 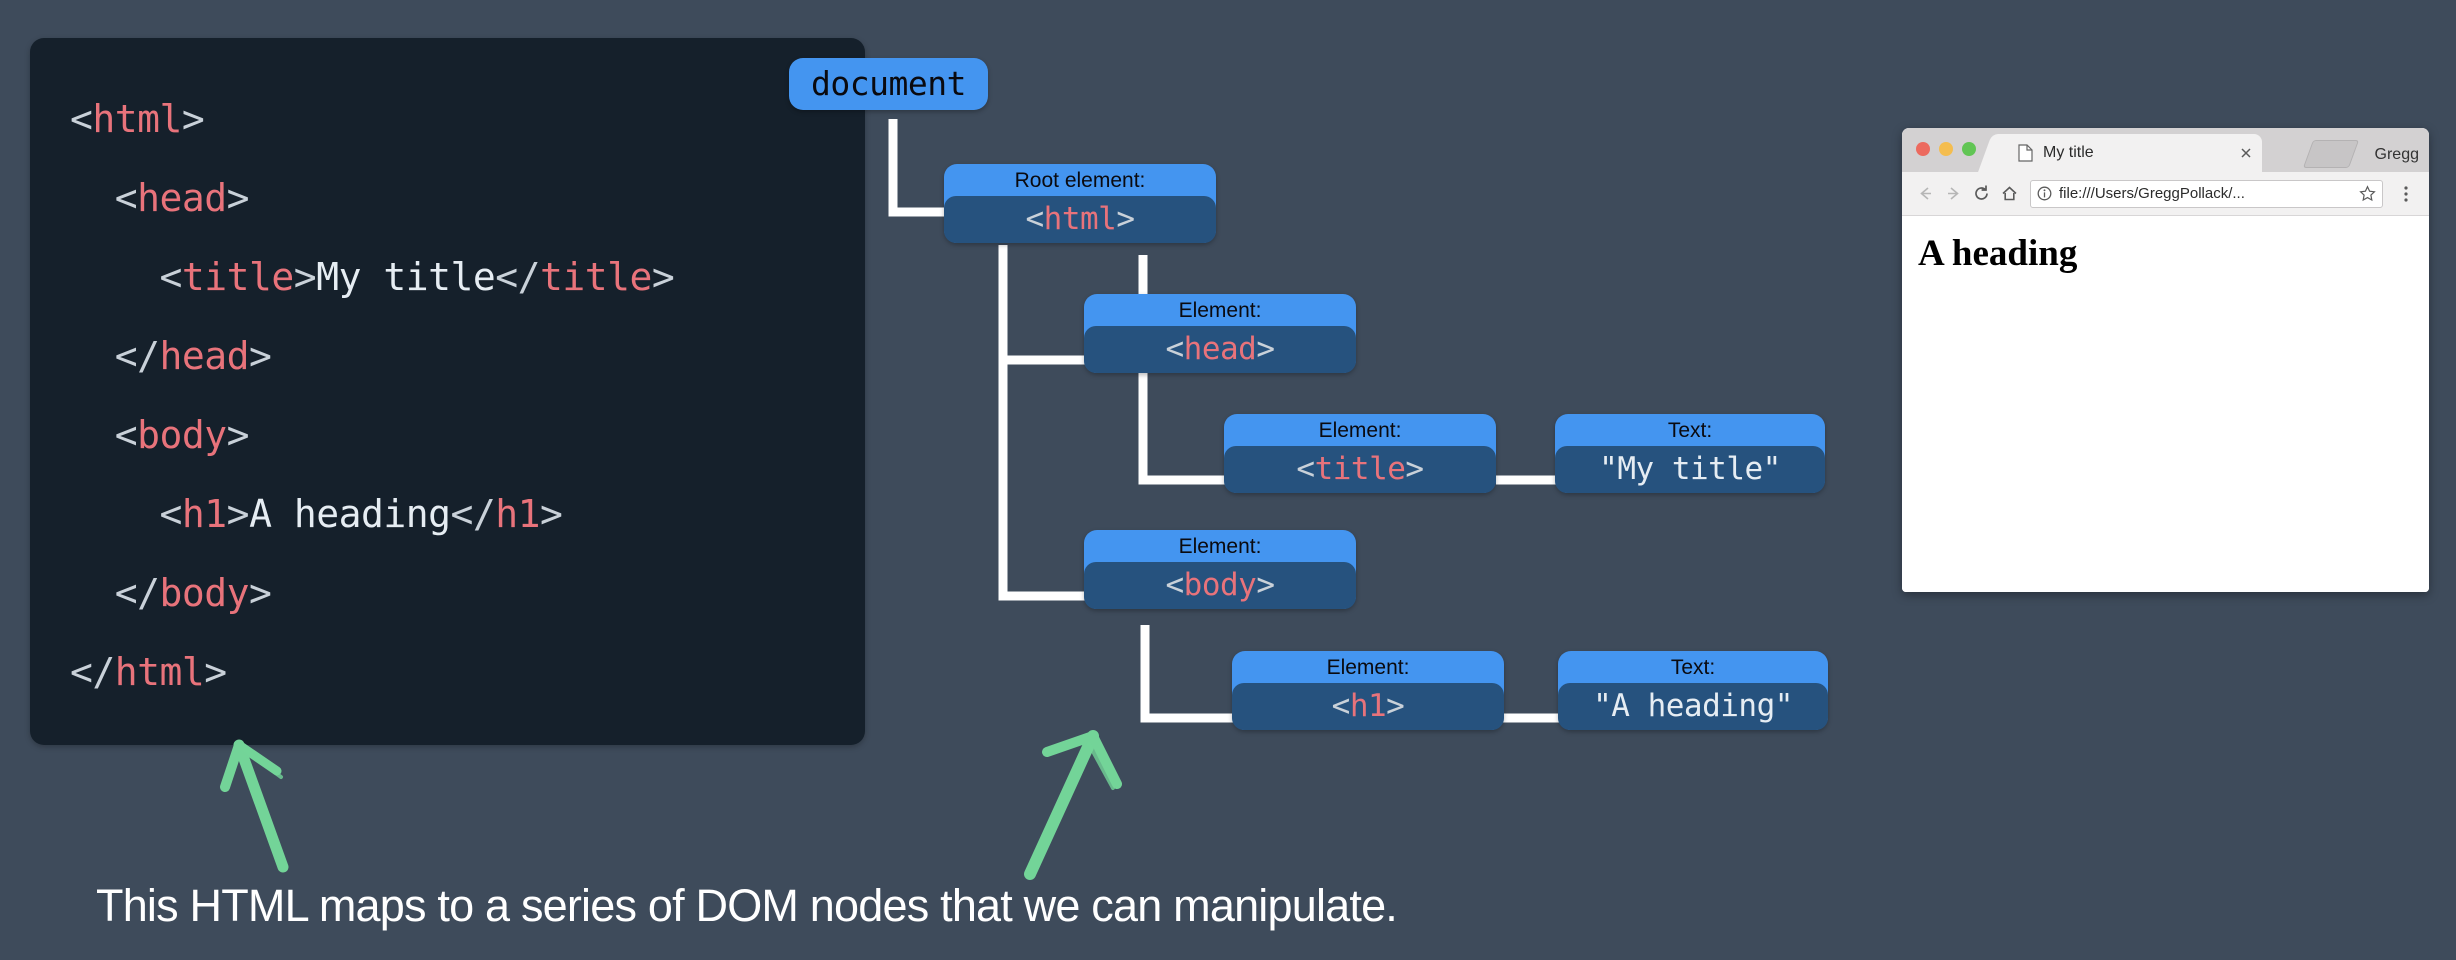 What do you see at coordinates (2367, 193) in the screenshot?
I see `star-icon` at bounding box center [2367, 193].